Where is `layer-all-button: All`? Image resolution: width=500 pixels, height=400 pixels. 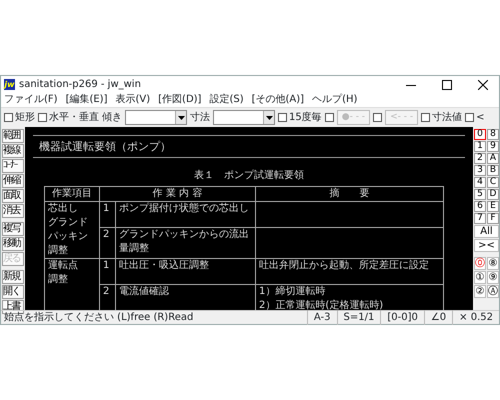 layer-all-button: All is located at coordinates (486, 231).